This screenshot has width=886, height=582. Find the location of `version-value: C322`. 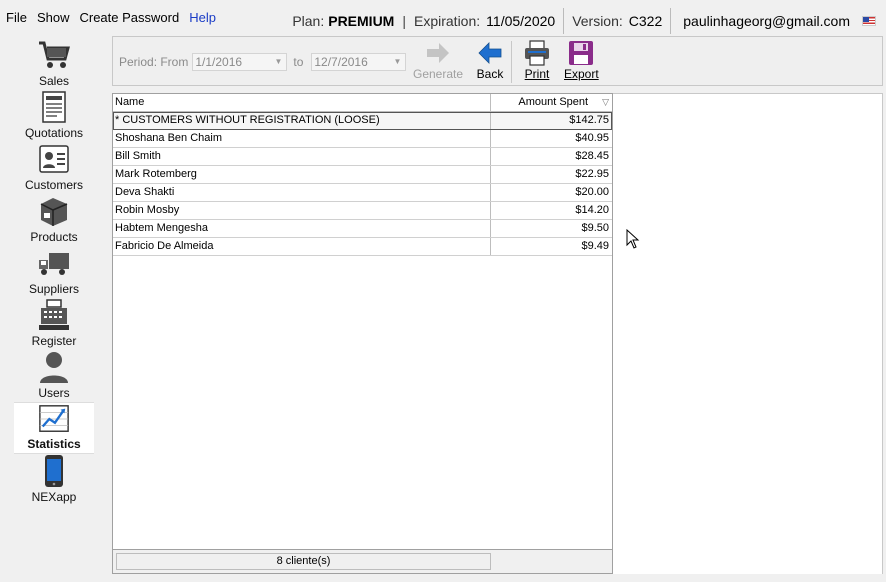

version-value: C322 is located at coordinates (645, 21).